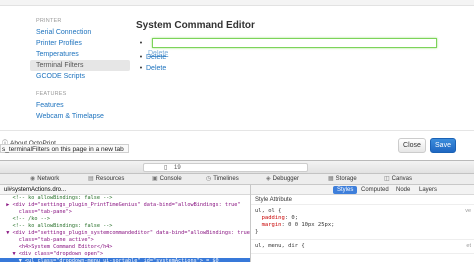  Describe the element at coordinates (268, 179) in the screenshot. I see `debugger-icon: ◈` at that location.